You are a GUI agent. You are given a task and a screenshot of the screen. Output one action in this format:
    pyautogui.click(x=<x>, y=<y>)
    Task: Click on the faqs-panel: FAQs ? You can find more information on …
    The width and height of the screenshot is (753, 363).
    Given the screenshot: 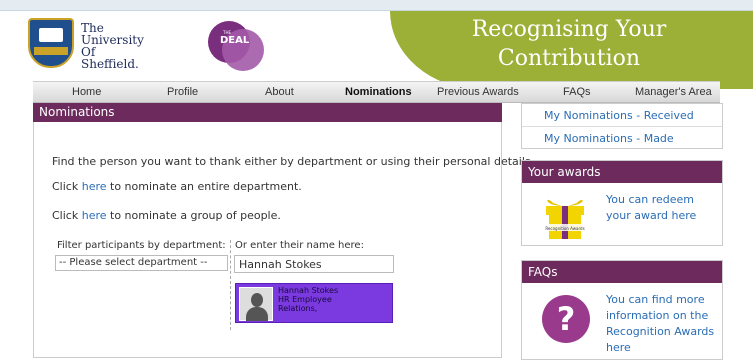 What is the action you would take?
    pyautogui.click(x=622, y=310)
    